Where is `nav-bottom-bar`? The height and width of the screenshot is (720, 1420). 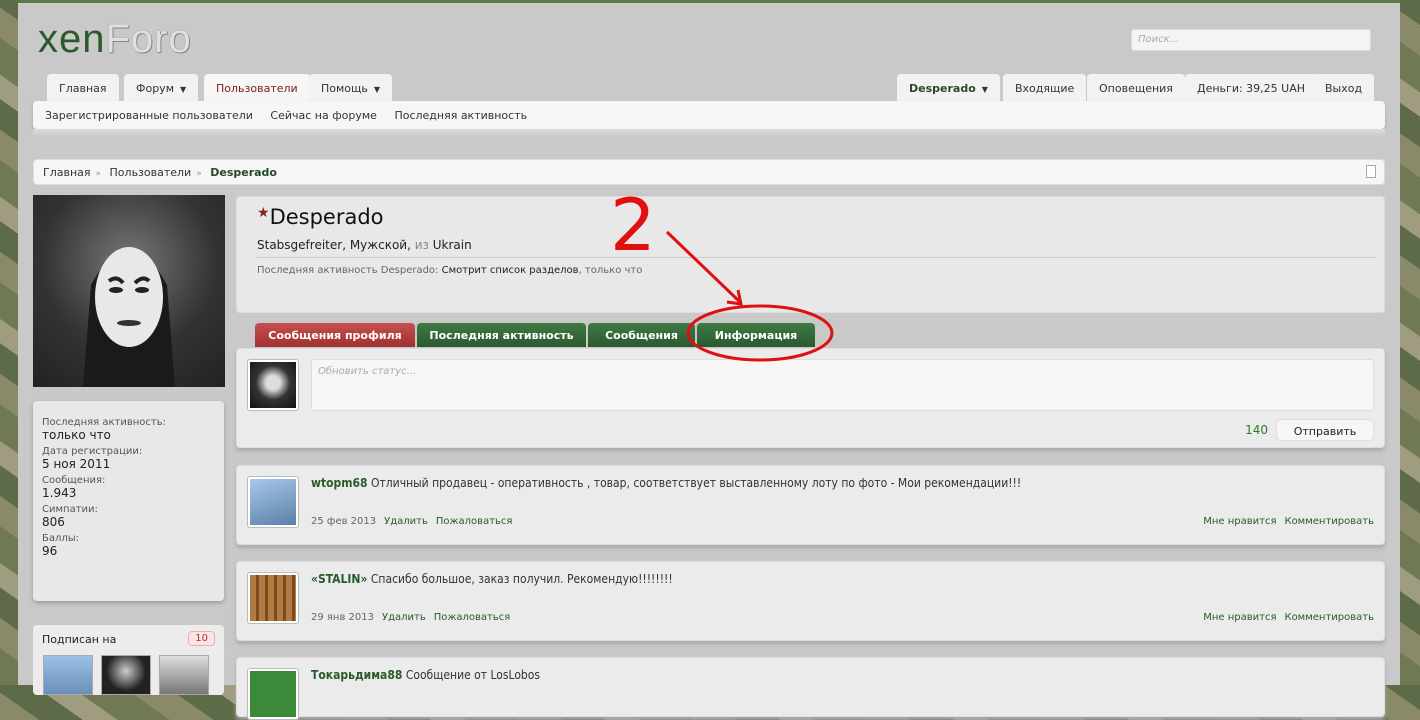
nav-bottom-bar is located at coordinates (709, 133).